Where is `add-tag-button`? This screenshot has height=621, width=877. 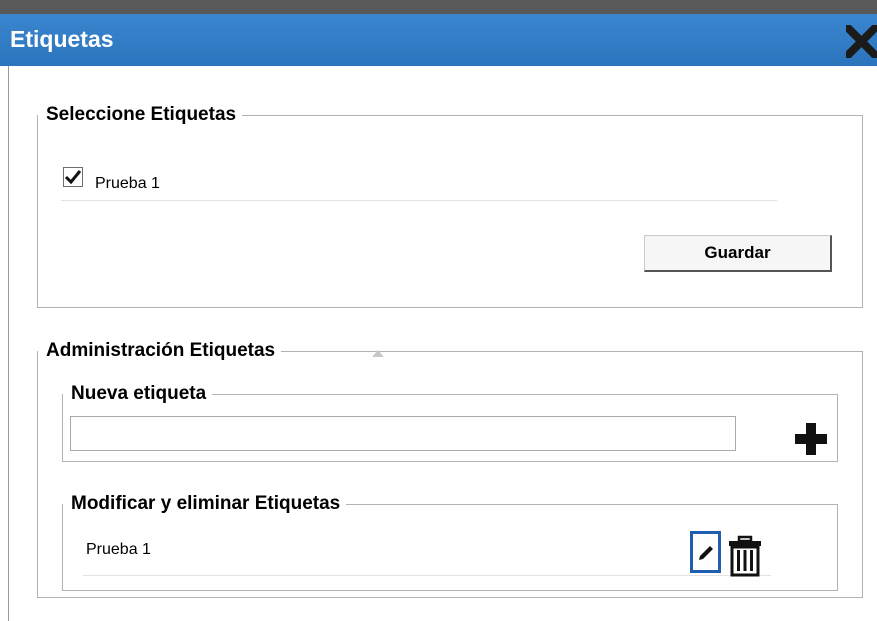
add-tag-button is located at coordinates (811, 439).